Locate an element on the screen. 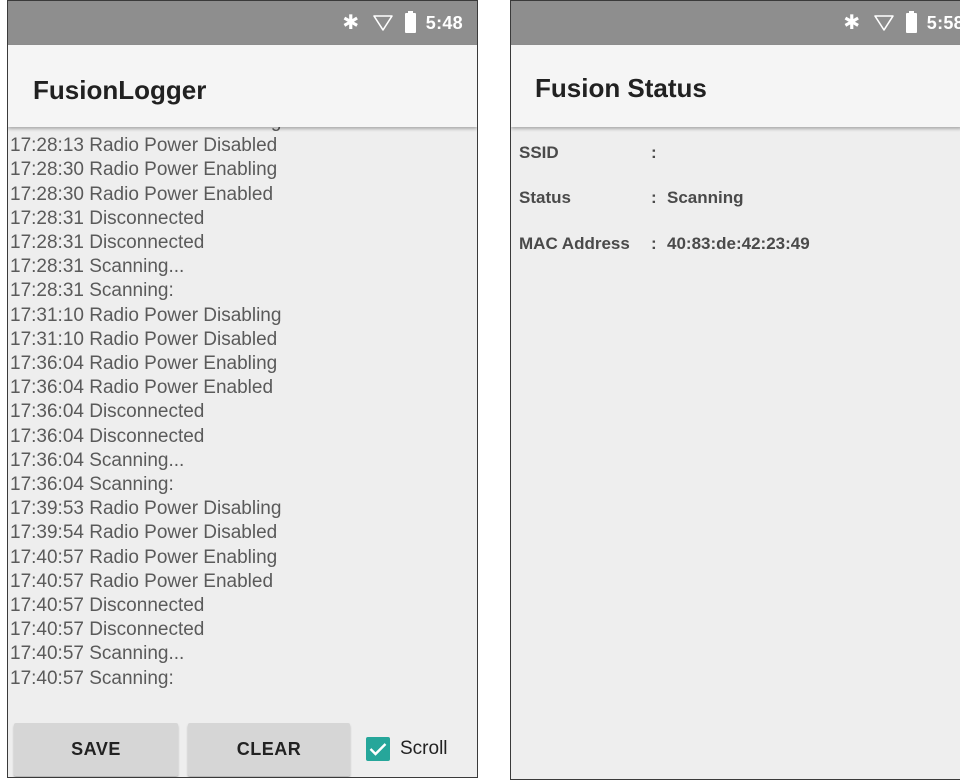  log-line: 17:40:57 Scanning: is located at coordinates (92, 678).